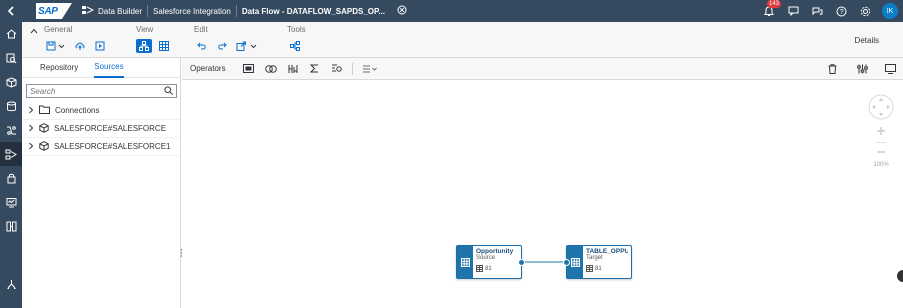 This screenshot has width=903, height=308. Describe the element at coordinates (110, 128) in the screenshot. I see `tree-item-label: SALESFORCE#SALESFORCE` at that location.